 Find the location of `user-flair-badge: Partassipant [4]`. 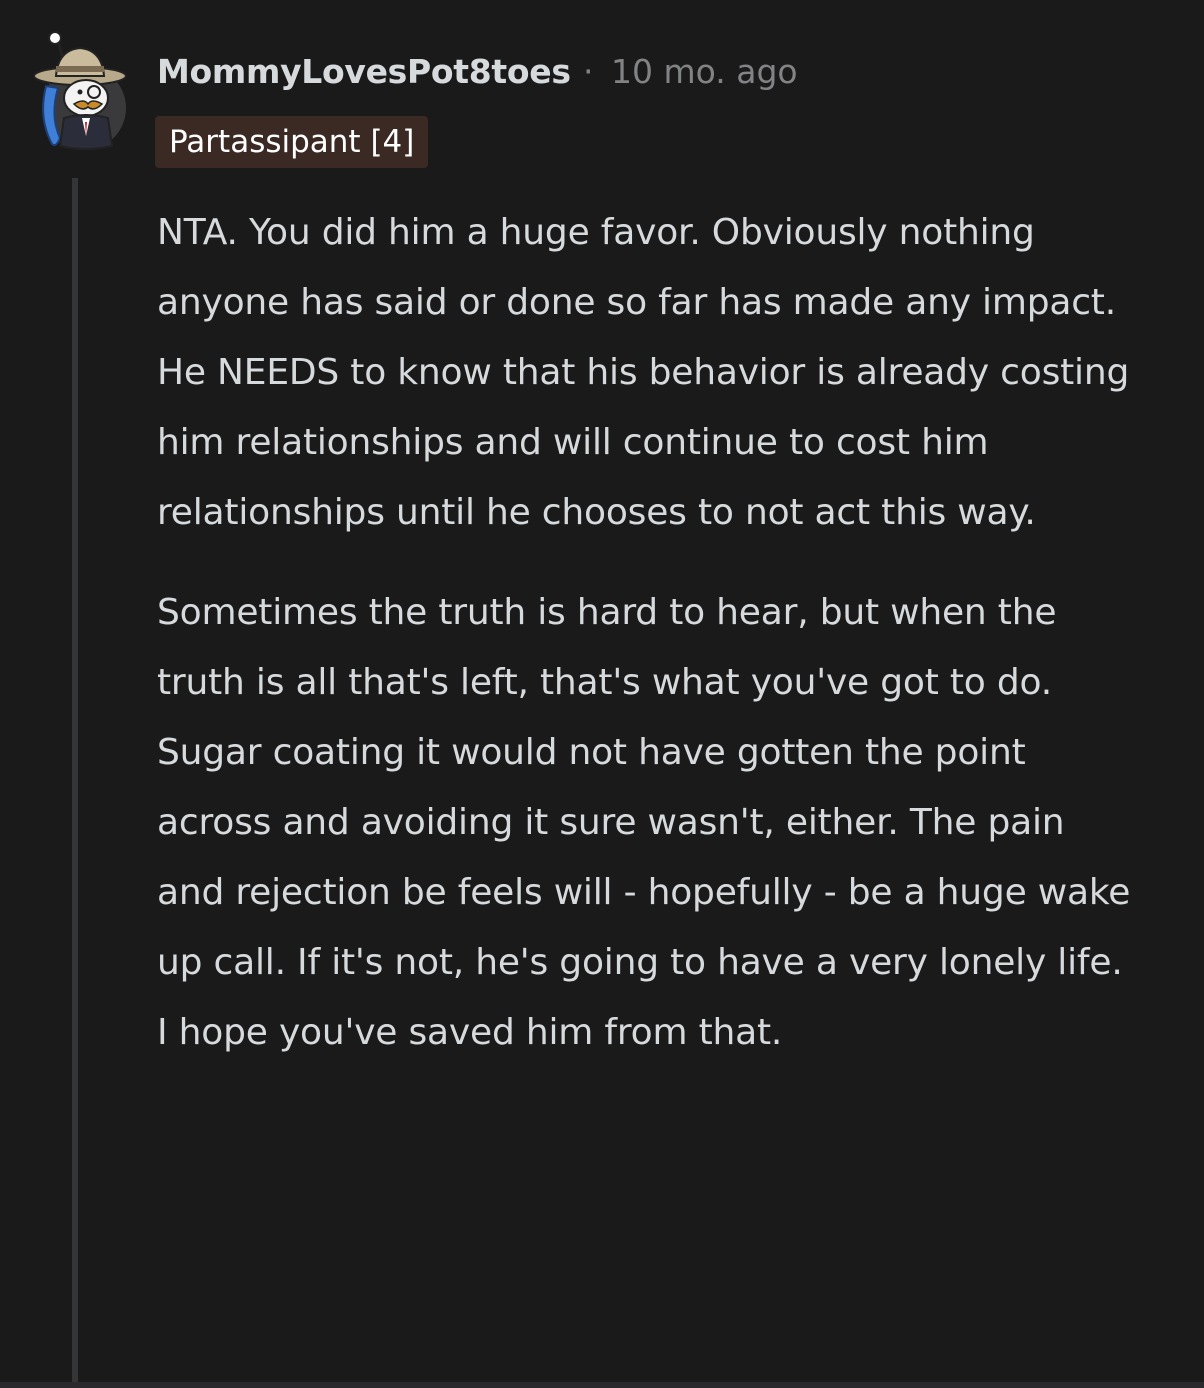

user-flair-badge: Partassipant [4] is located at coordinates (292, 142).